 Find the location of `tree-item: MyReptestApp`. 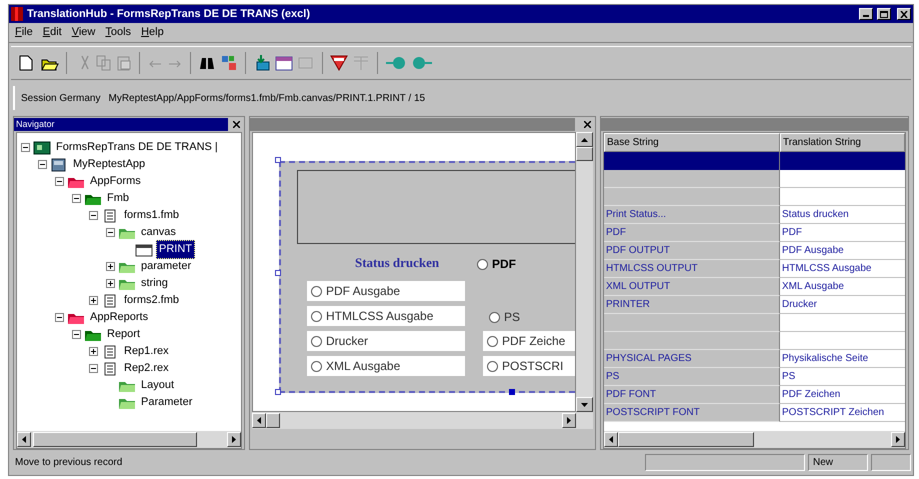

tree-item: MyReptestApp is located at coordinates (109, 164).